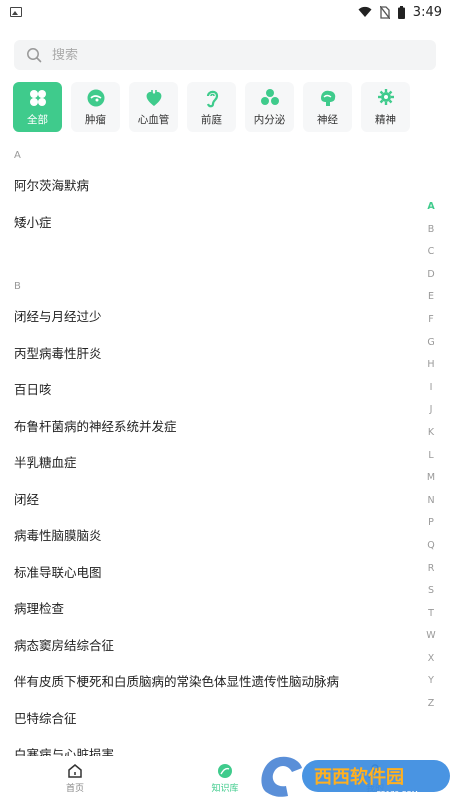  I want to click on category-vestibular: 前庭, so click(211, 107).